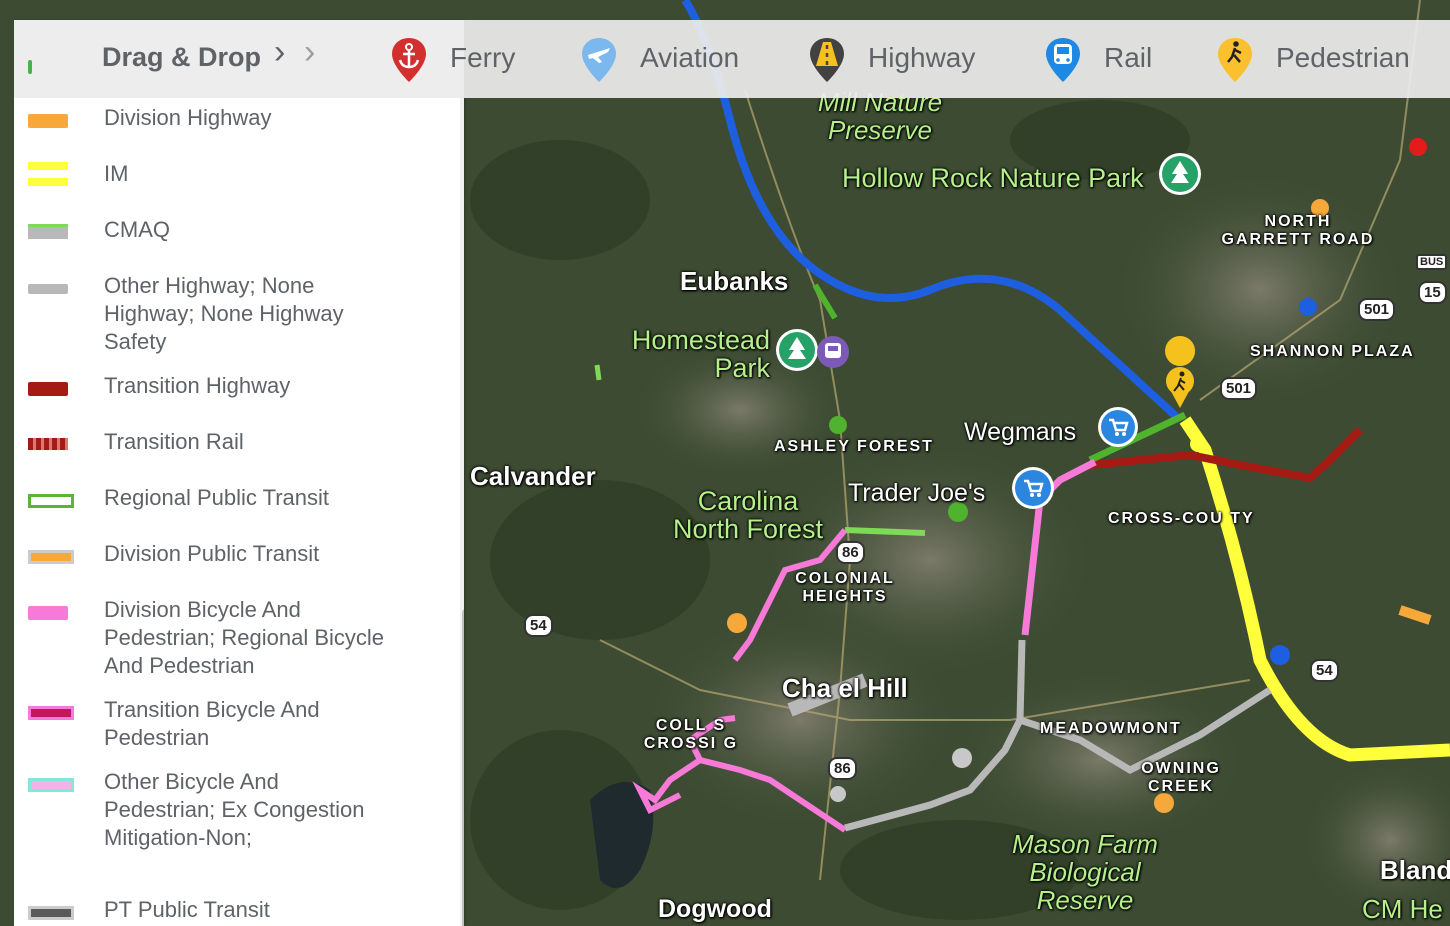 Image resolution: width=1450 pixels, height=926 pixels. Describe the element at coordinates (533, 476) in the screenshot. I see `place-label: Calvander` at that location.